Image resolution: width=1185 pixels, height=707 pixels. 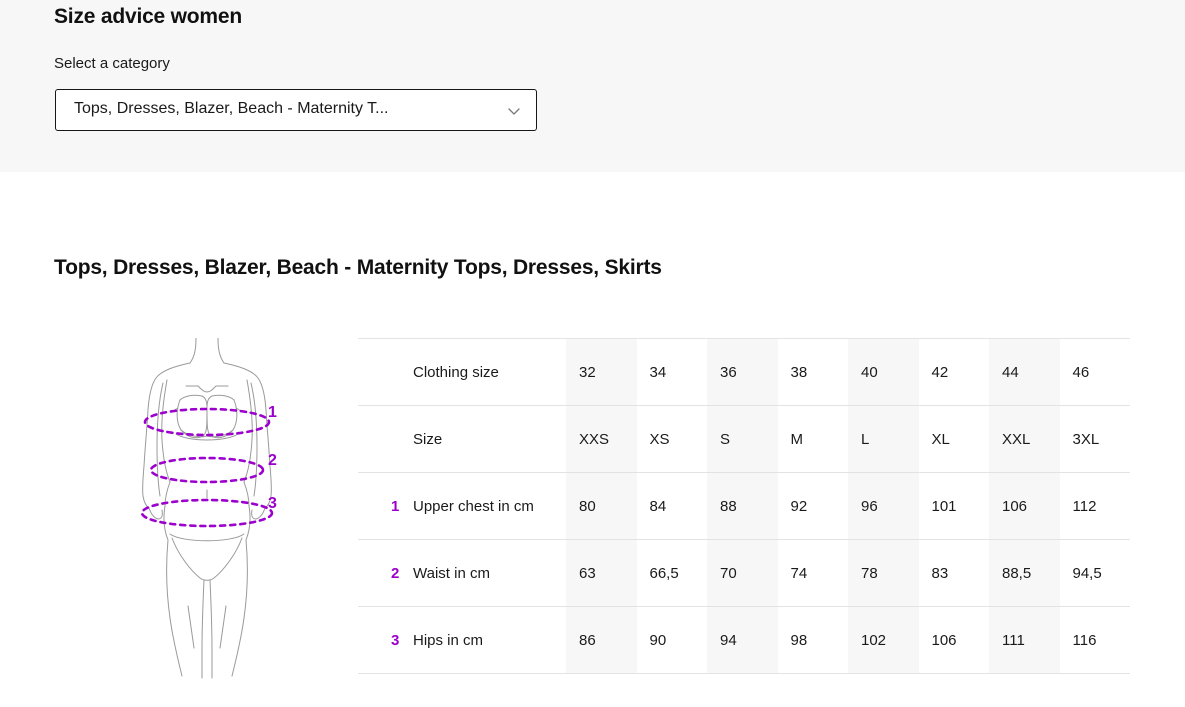 I want to click on page-title: Size advice women, so click(x=148, y=16).